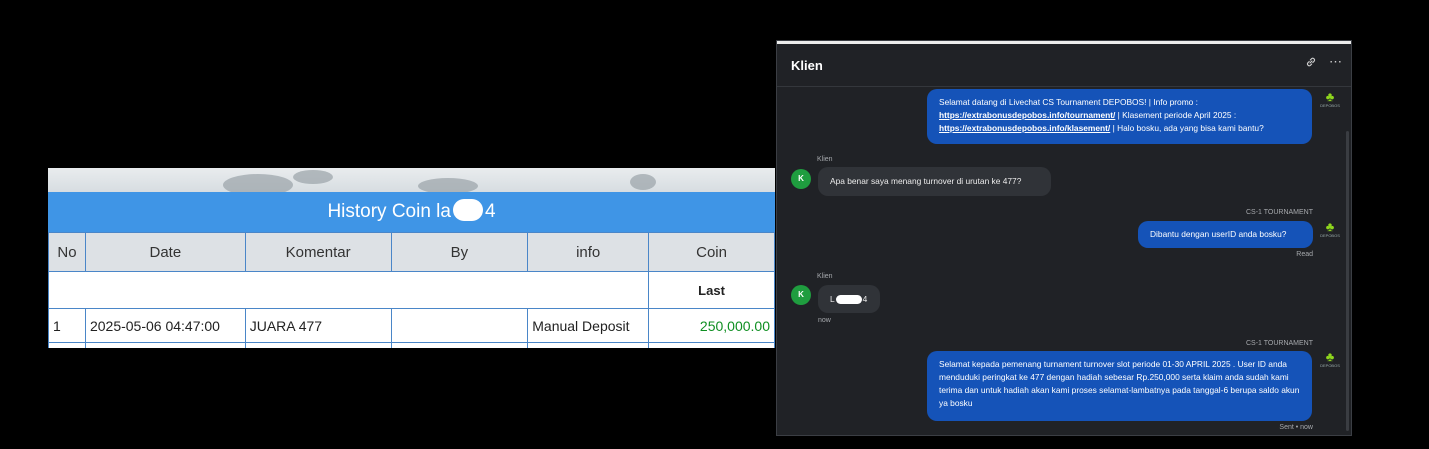  What do you see at coordinates (349, 290) in the screenshot?
I see `subheader-empty` at bounding box center [349, 290].